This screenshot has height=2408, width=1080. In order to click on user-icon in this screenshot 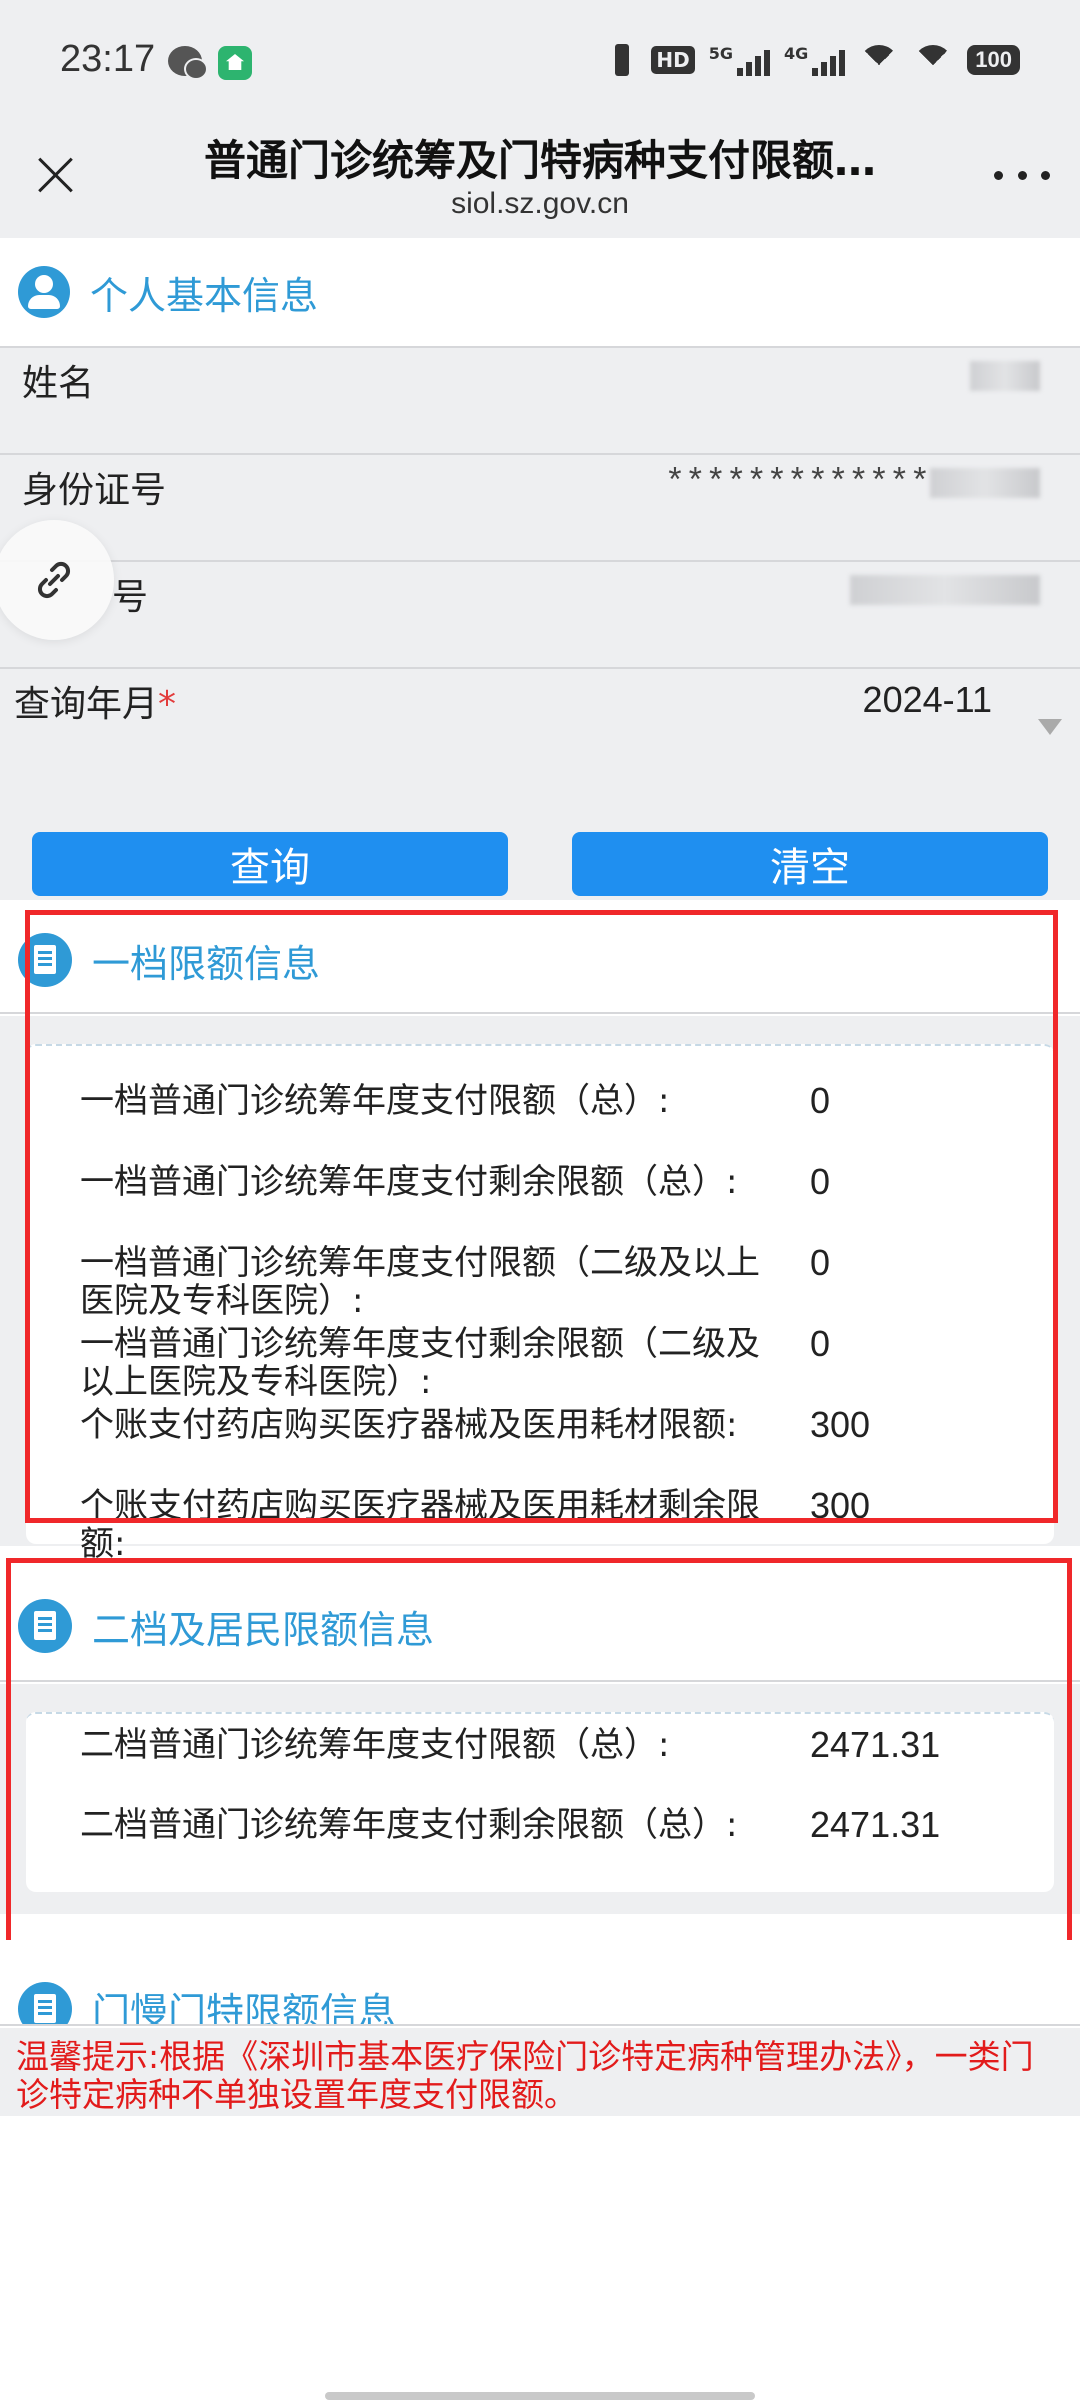, I will do `click(44, 292)`.